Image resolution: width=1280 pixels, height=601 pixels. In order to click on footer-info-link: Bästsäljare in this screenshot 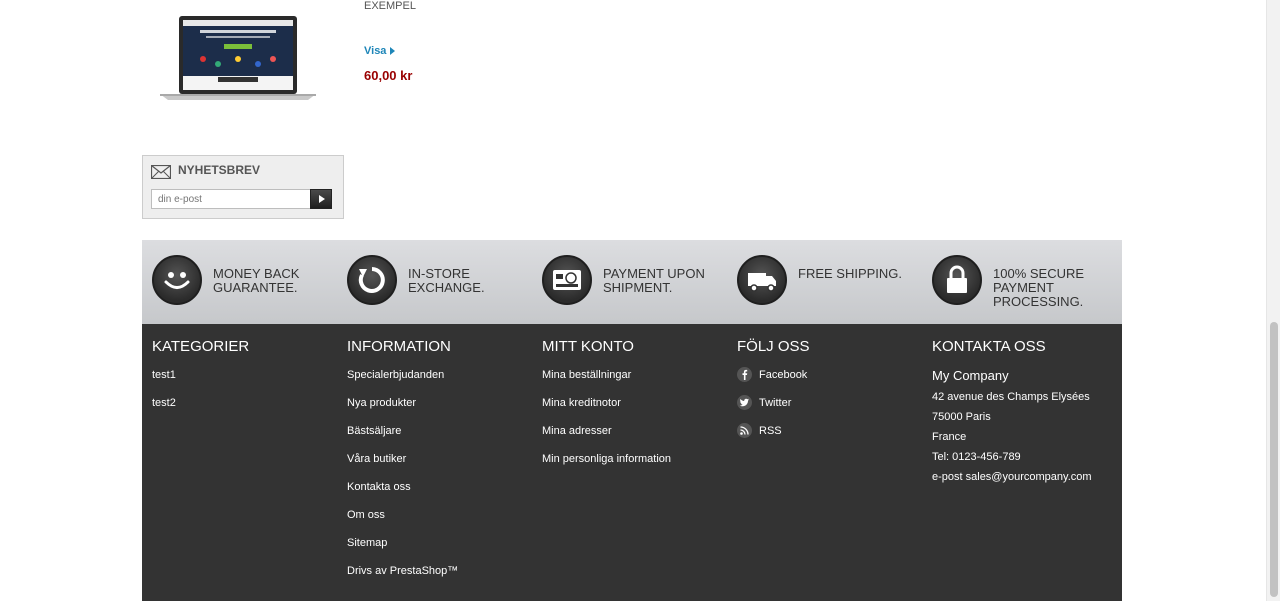, I will do `click(374, 431)`.